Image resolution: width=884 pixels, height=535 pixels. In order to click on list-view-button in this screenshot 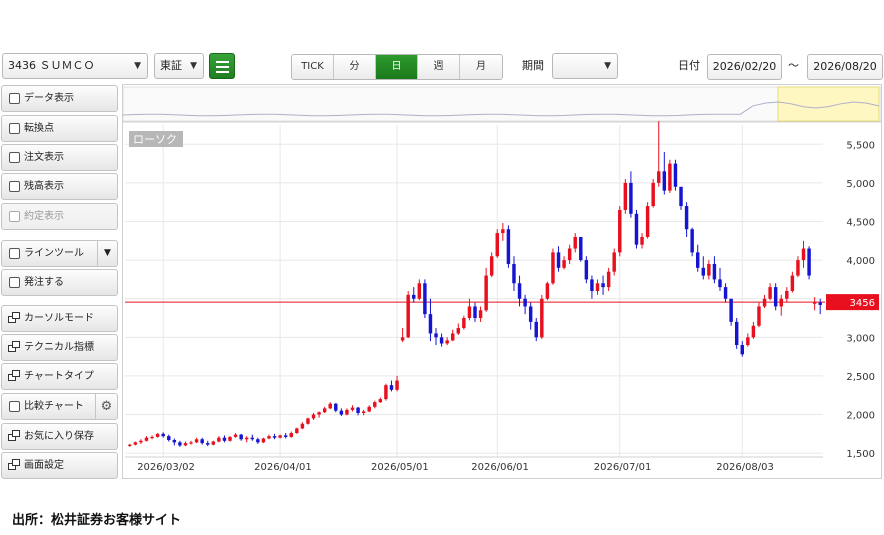, I will do `click(222, 66)`.